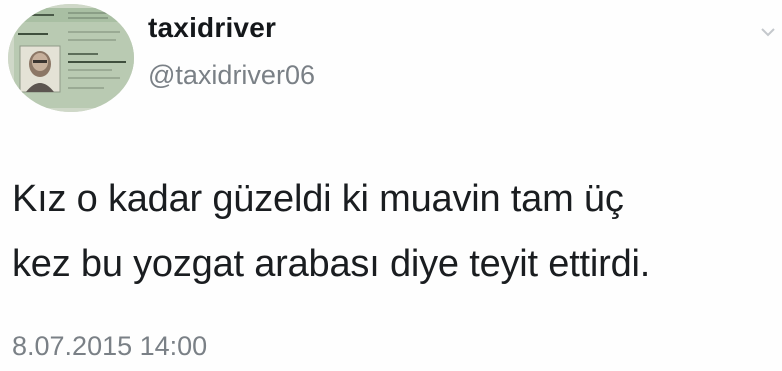 The image size is (782, 371). I want to click on chevron-down-icon, so click(768, 32).